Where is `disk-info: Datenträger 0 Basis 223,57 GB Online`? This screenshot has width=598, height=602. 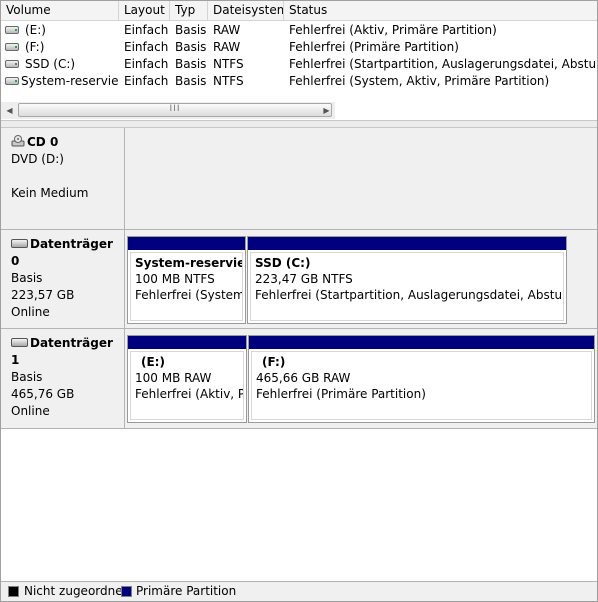 disk-info: Datenträger 0 Basis 223,57 GB Online is located at coordinates (63, 279).